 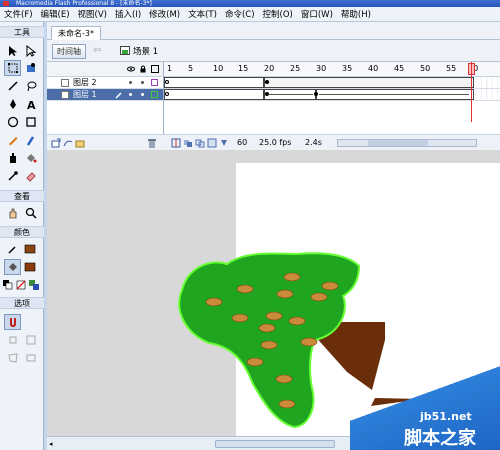 I want to click on line-tool-icon, so click(x=12, y=86).